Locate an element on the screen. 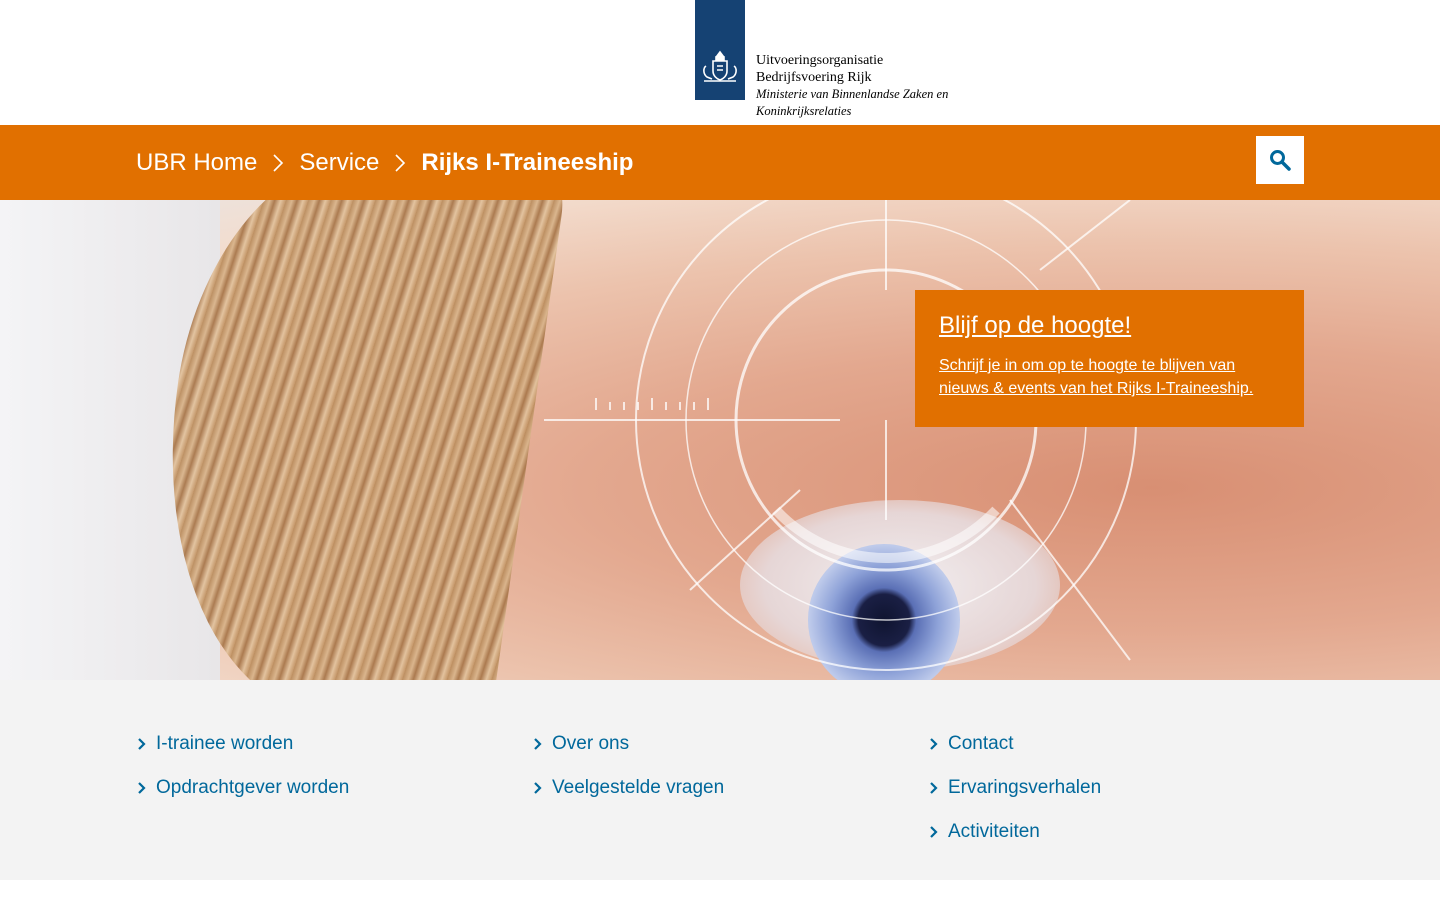 The width and height of the screenshot is (1440, 900). link-veelgestelde-vragen: Veelgestelde vragen is located at coordinates (628, 788).